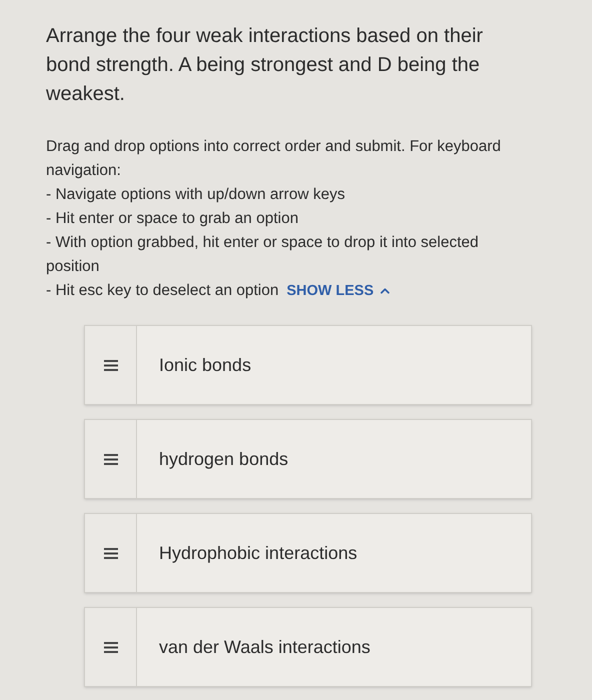 Image resolution: width=592 pixels, height=700 pixels. Describe the element at coordinates (264, 647) in the screenshot. I see `option-label: van der Waals interactions` at that location.